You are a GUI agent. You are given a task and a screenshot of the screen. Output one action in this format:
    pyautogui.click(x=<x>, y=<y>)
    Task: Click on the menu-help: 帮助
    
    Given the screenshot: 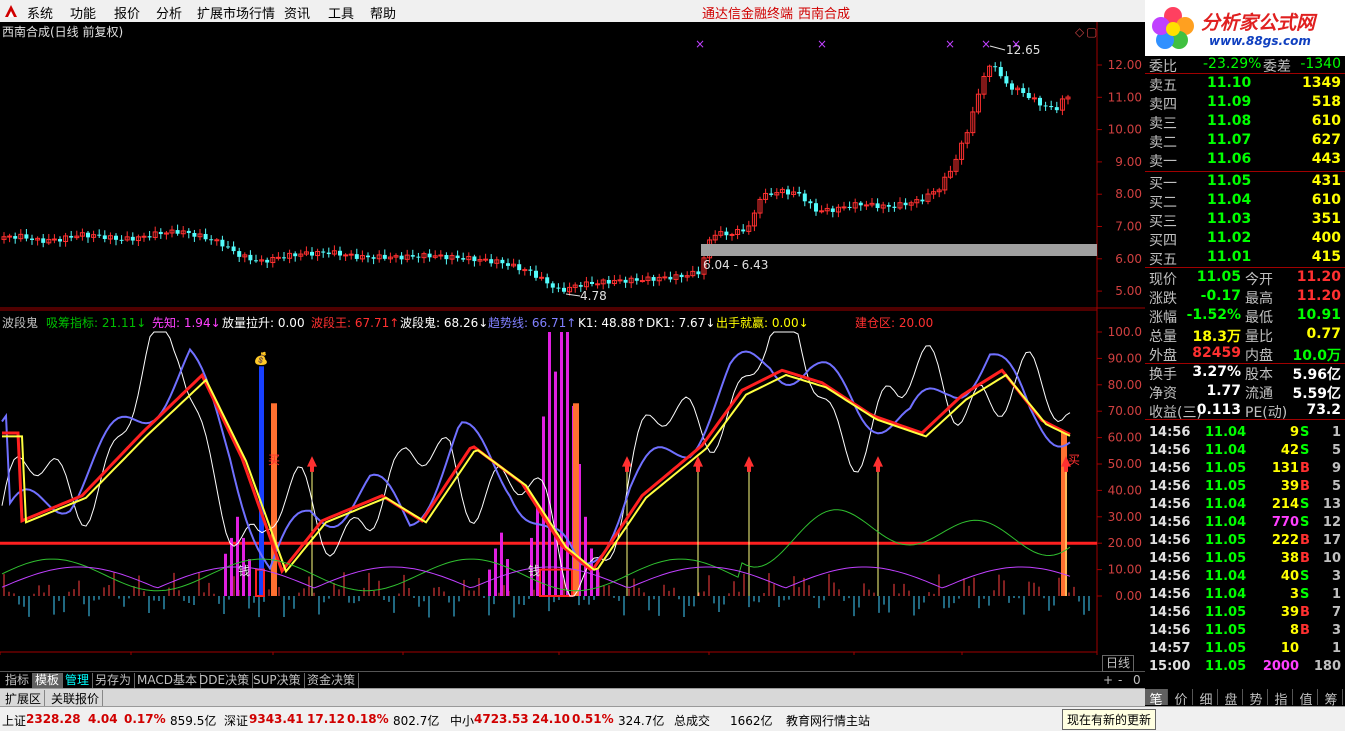 What is the action you would take?
    pyautogui.click(x=383, y=12)
    